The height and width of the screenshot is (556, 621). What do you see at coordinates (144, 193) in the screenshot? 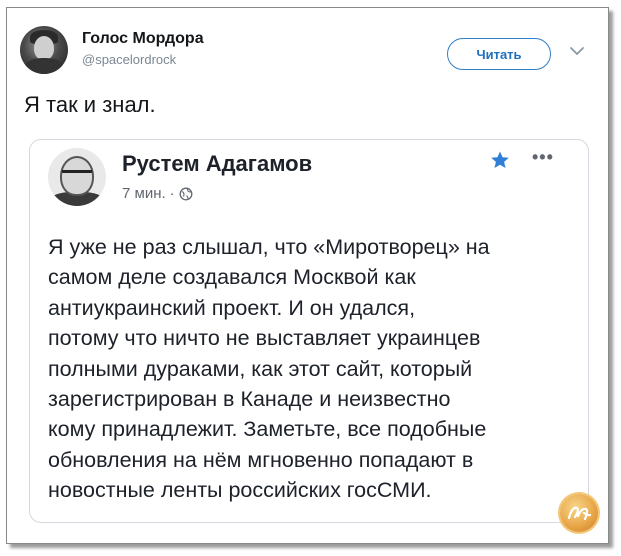
I see `post-time: 7 мин.` at bounding box center [144, 193].